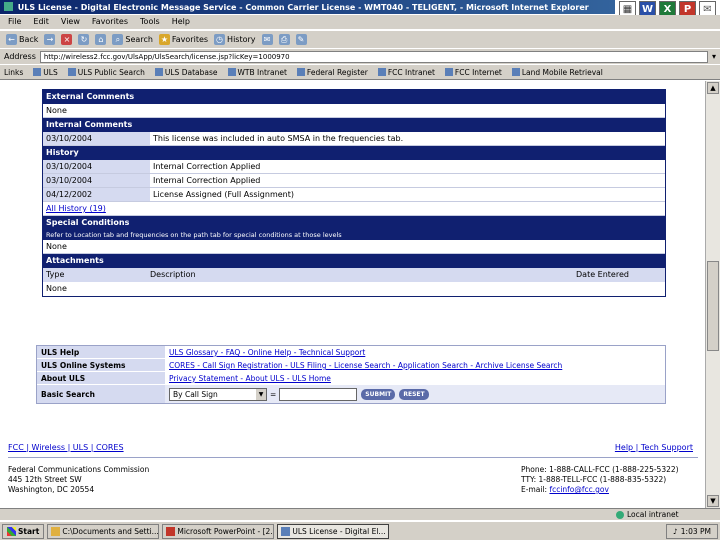 Image resolution: width=720 pixels, height=540 pixels. I want to click on link-wtb-intranet: WTB Intranet, so click(257, 72).